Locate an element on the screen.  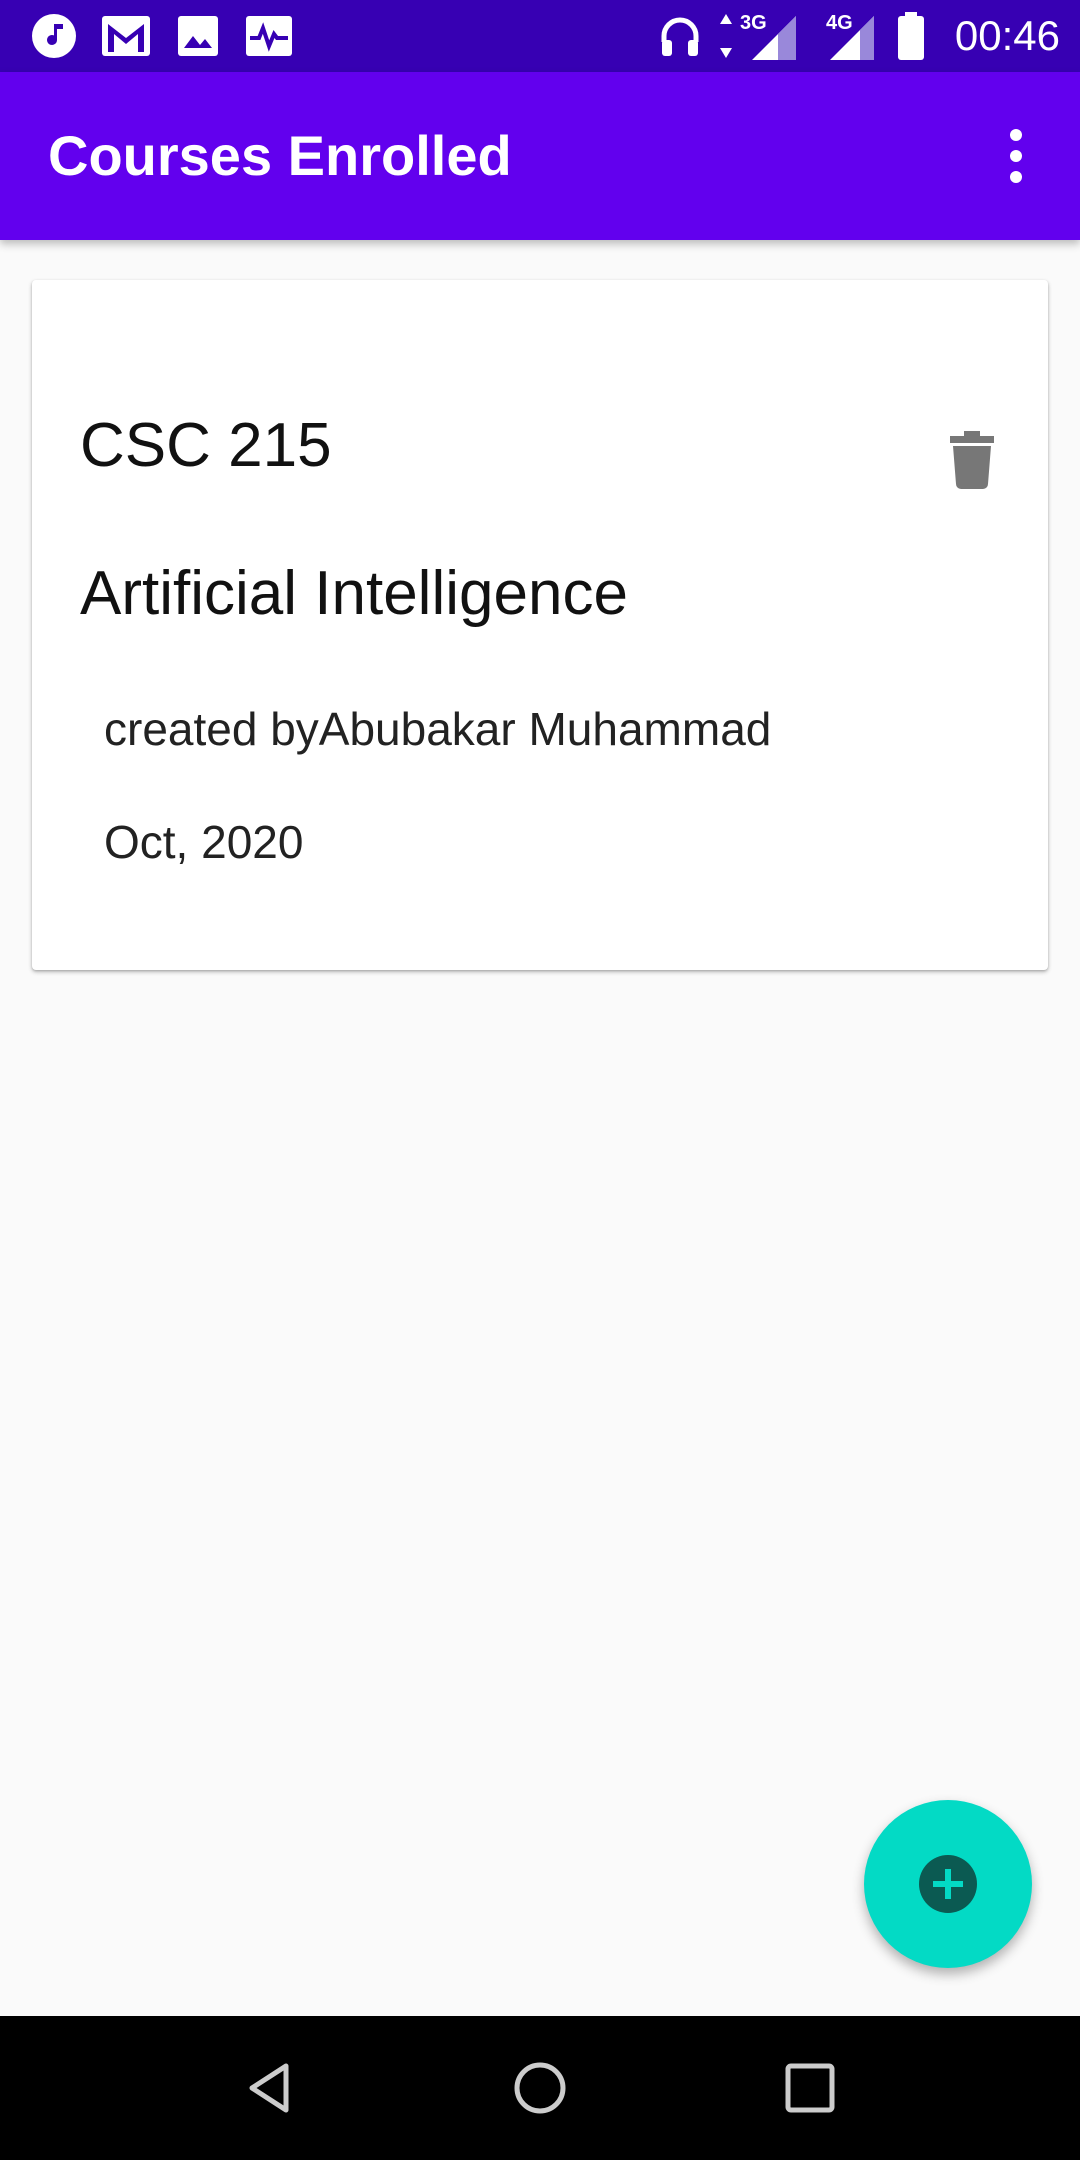
status-bar: 3G 4G 00:46 is located at coordinates (540, 36).